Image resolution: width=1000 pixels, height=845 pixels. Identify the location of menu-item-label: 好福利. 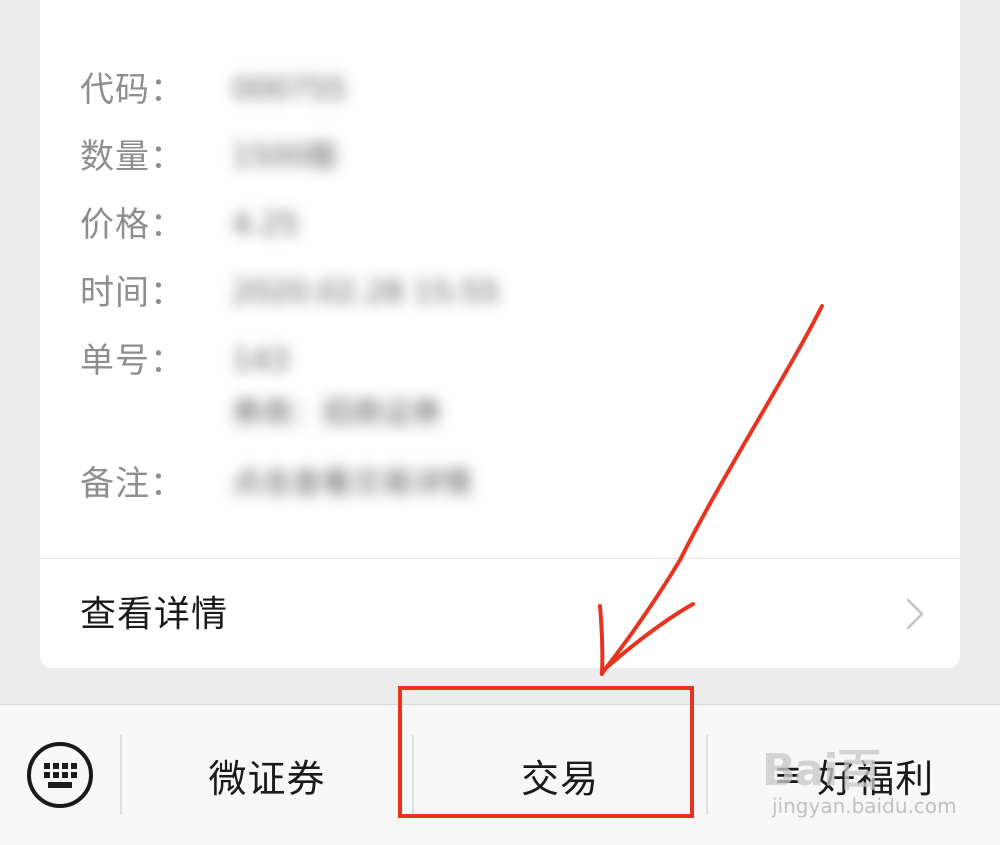
(876, 778).